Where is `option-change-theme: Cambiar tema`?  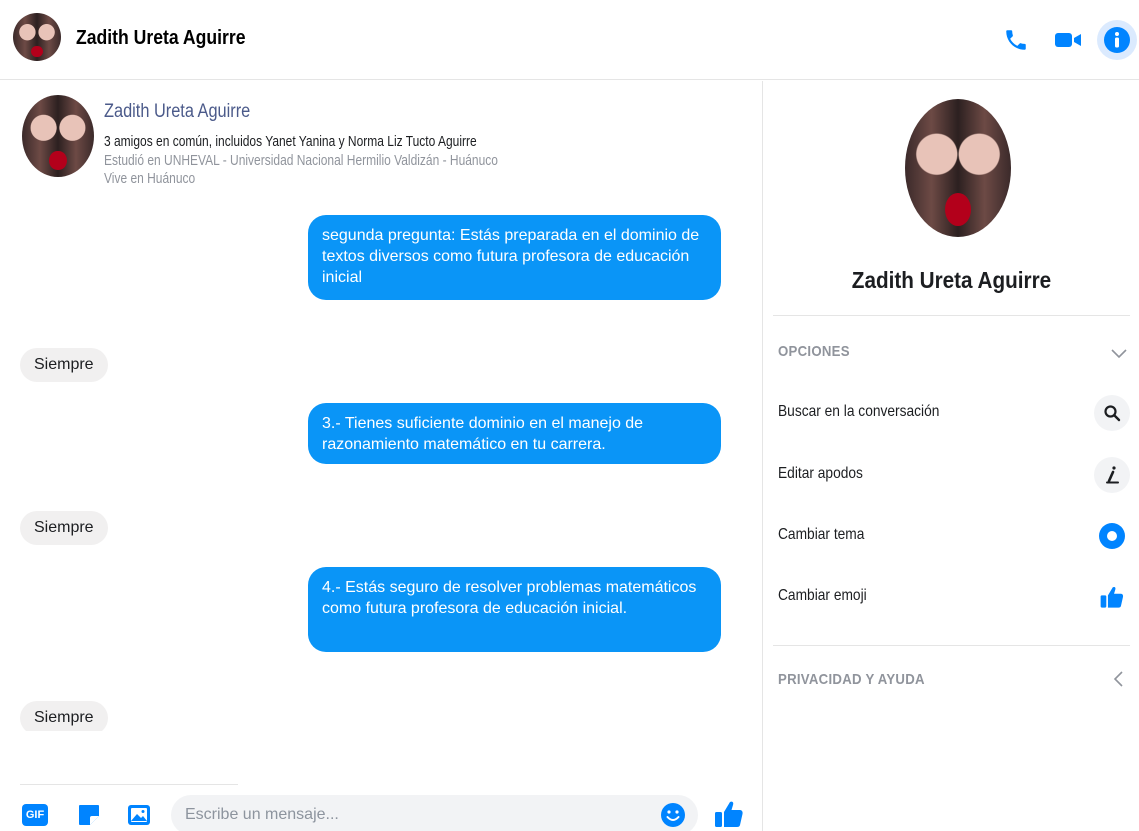 option-change-theme: Cambiar tema is located at coordinates (954, 536).